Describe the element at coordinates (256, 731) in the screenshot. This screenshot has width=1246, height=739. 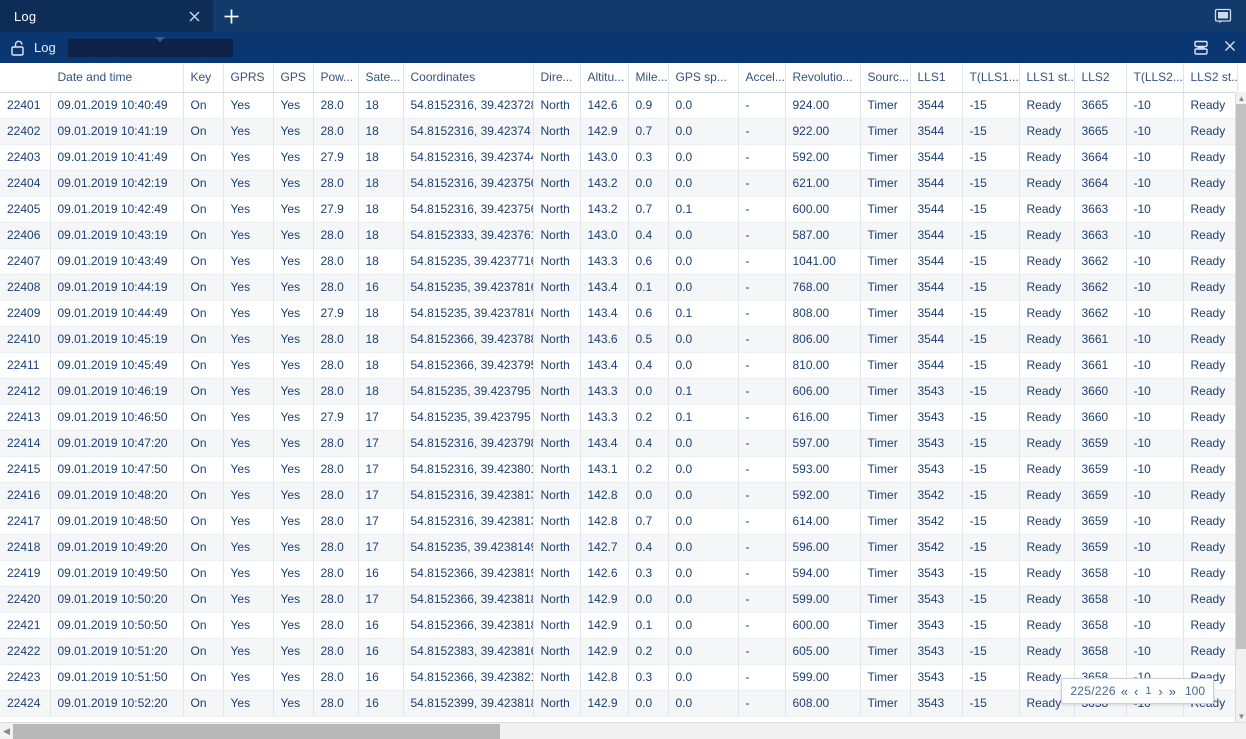
I see `horizontal-scroll-thumb` at that location.